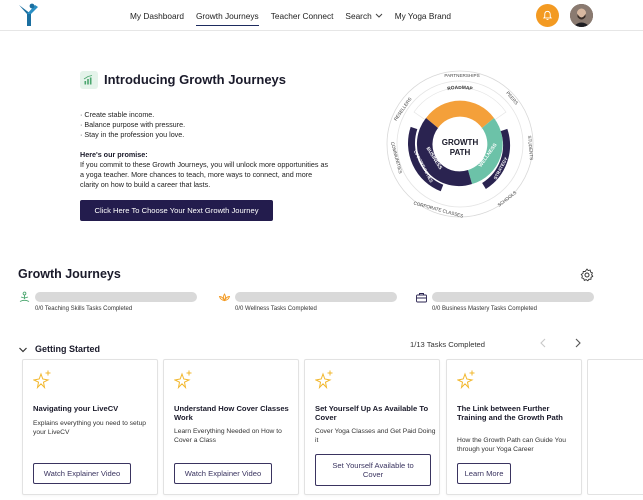 This screenshot has width=643, height=500. What do you see at coordinates (224, 297) in the screenshot?
I see `lotus-flower-icon` at bounding box center [224, 297].